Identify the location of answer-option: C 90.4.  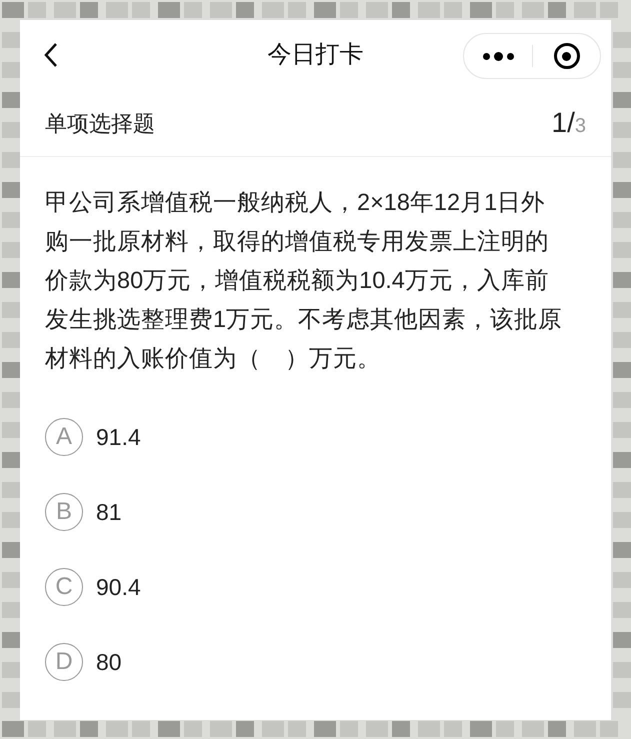
(315, 587).